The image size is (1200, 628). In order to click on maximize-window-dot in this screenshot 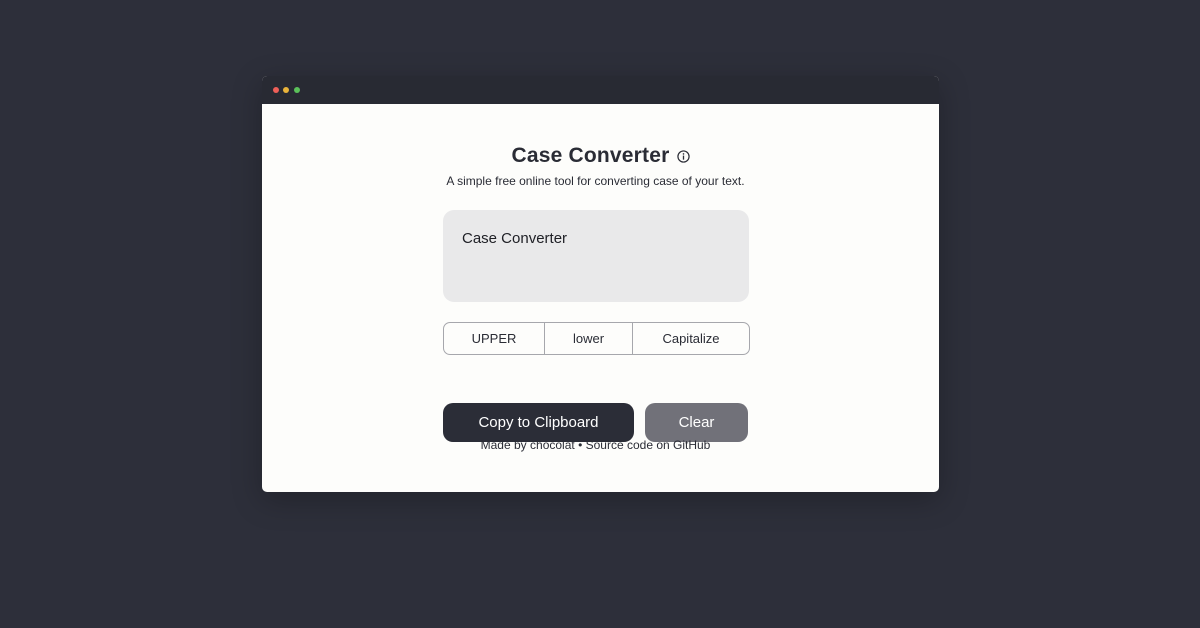, I will do `click(297, 90)`.